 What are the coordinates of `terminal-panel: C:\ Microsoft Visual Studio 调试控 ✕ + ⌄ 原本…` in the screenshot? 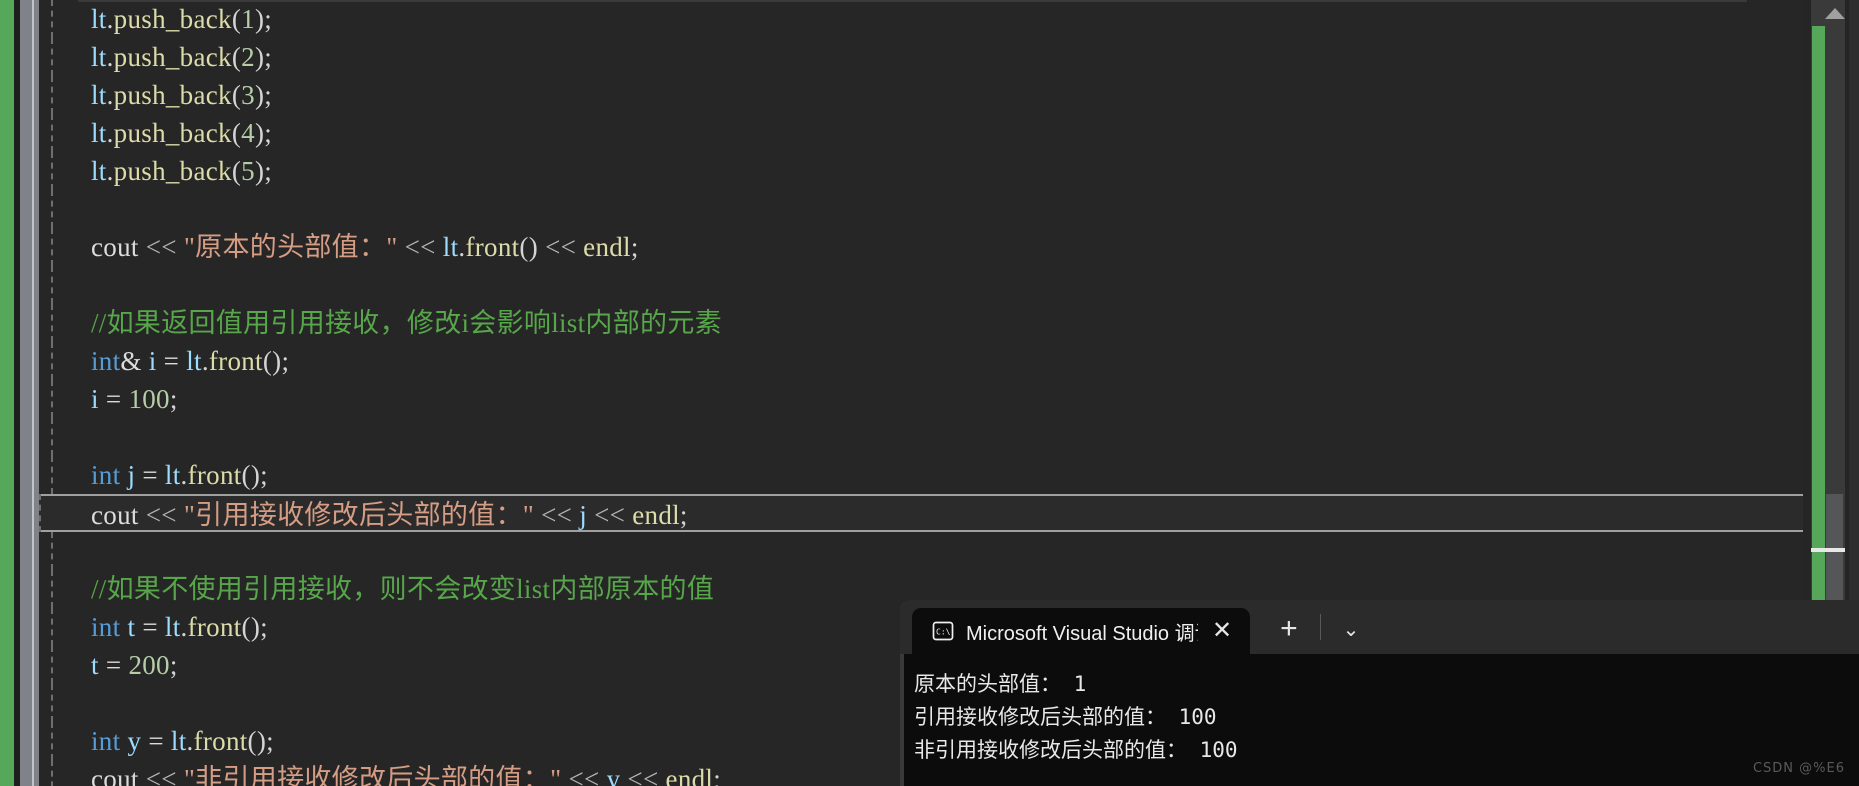 It's located at (1379, 693).